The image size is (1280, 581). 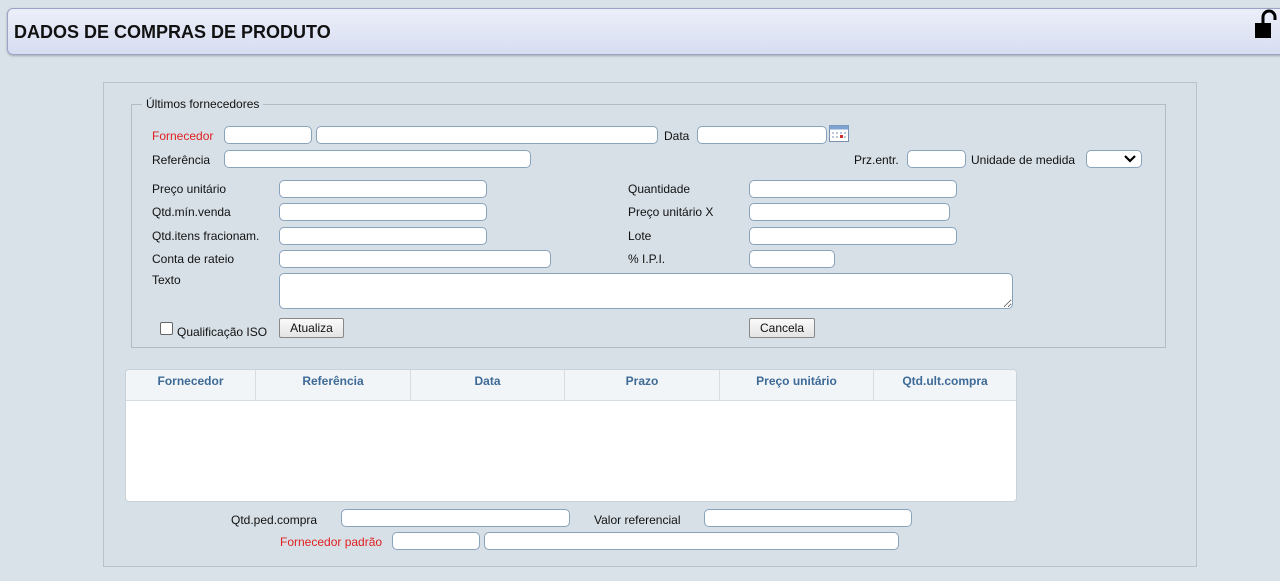 I want to click on qtd-ped-compra-label: Qtd.ped.compra, so click(x=274, y=520).